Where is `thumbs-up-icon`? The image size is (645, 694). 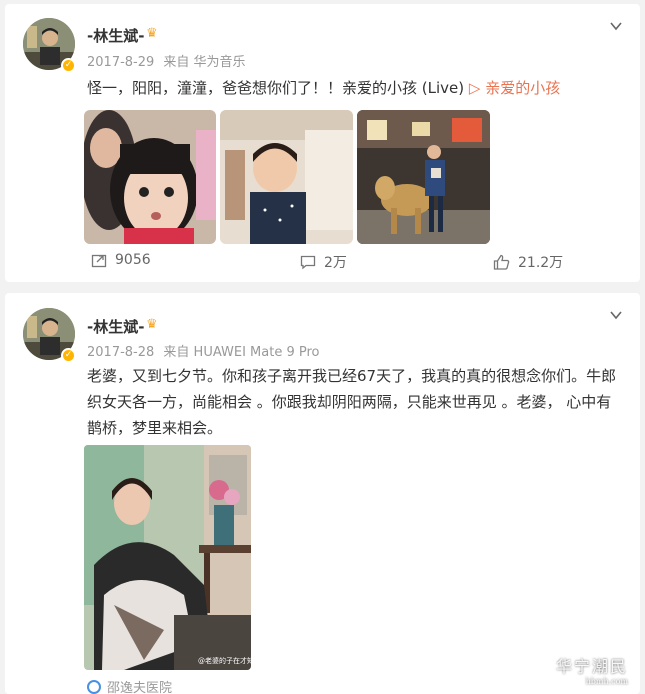
thumbs-up-icon is located at coordinates (501, 262).